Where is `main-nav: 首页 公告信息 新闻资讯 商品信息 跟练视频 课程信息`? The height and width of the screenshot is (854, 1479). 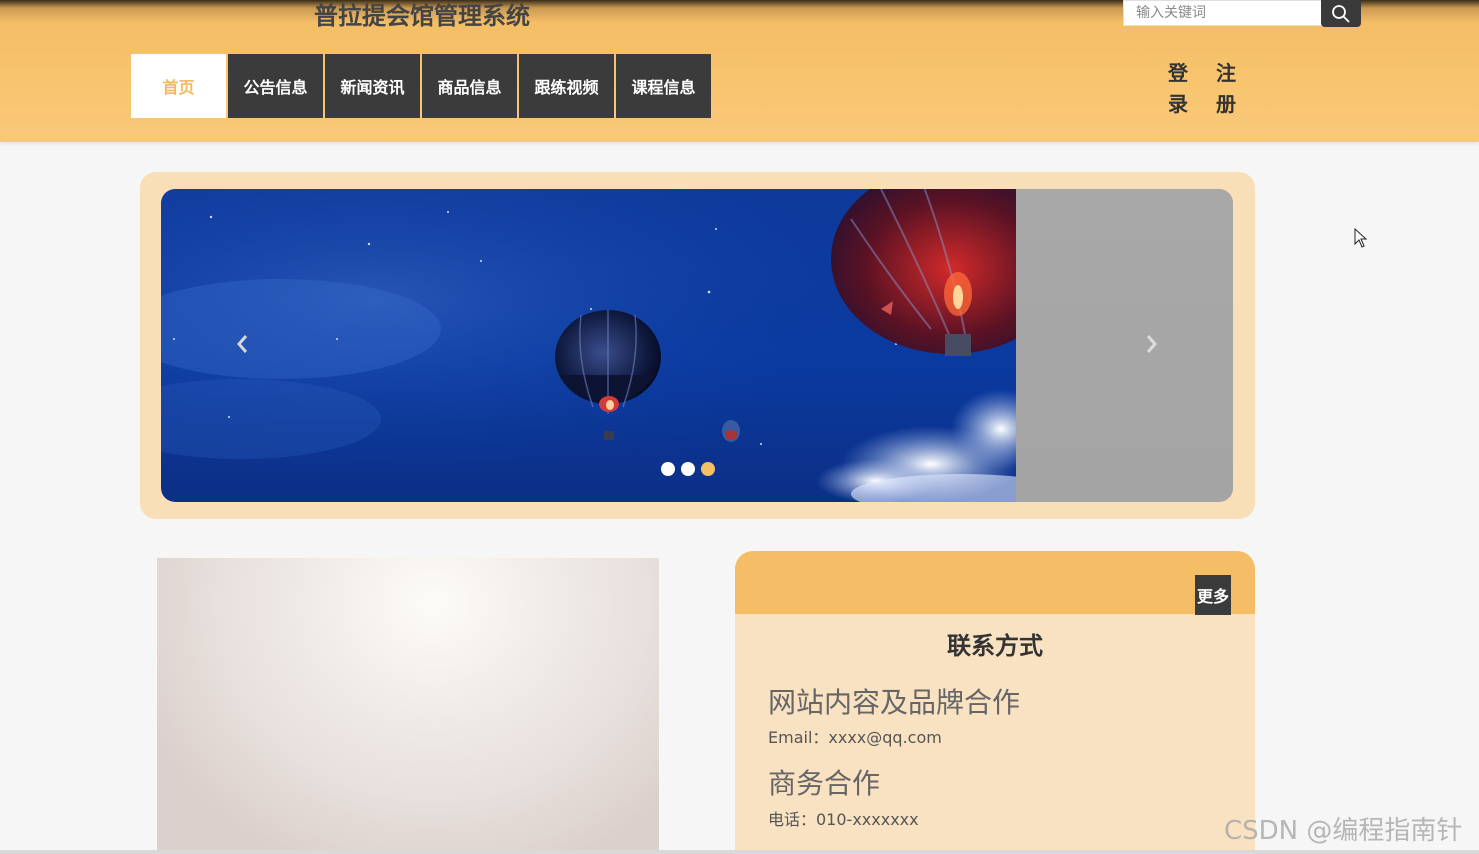
main-nav: 首页 公告信息 新闻资讯 商品信息 跟练视频 课程信息 is located at coordinates (422, 86).